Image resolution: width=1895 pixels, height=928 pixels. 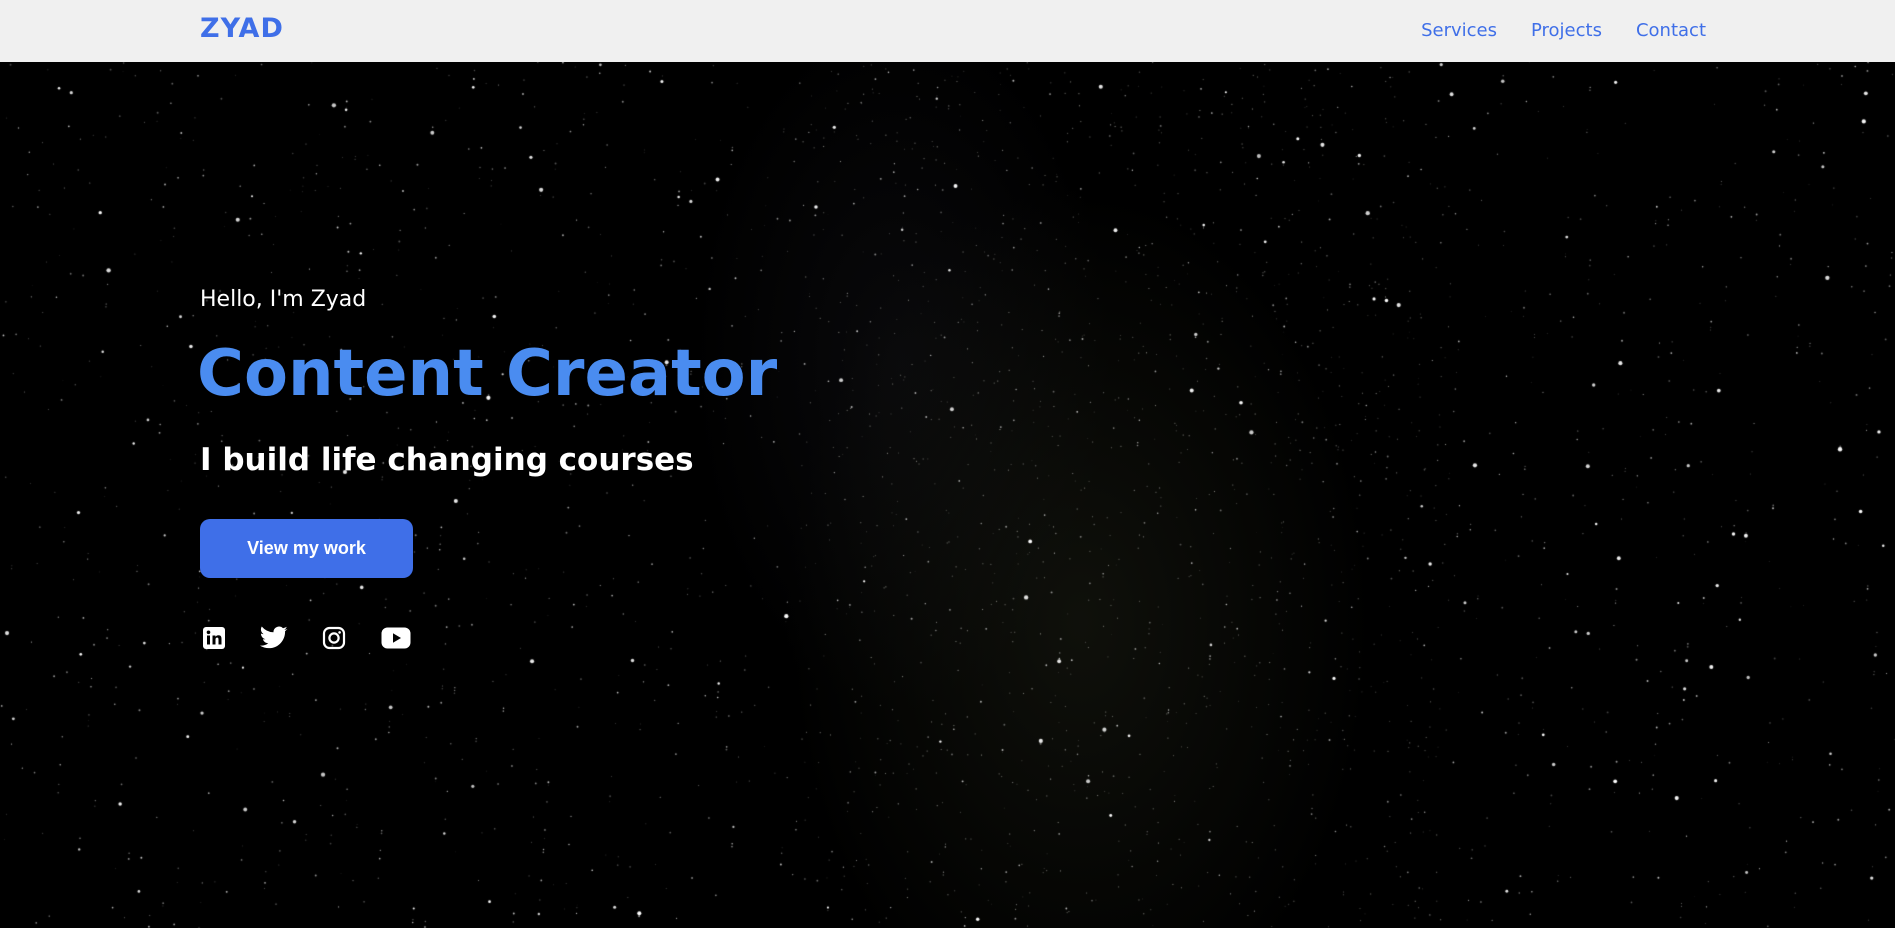 What do you see at coordinates (283, 299) in the screenshot?
I see `greeting: Hello, I'm Zyad` at bounding box center [283, 299].